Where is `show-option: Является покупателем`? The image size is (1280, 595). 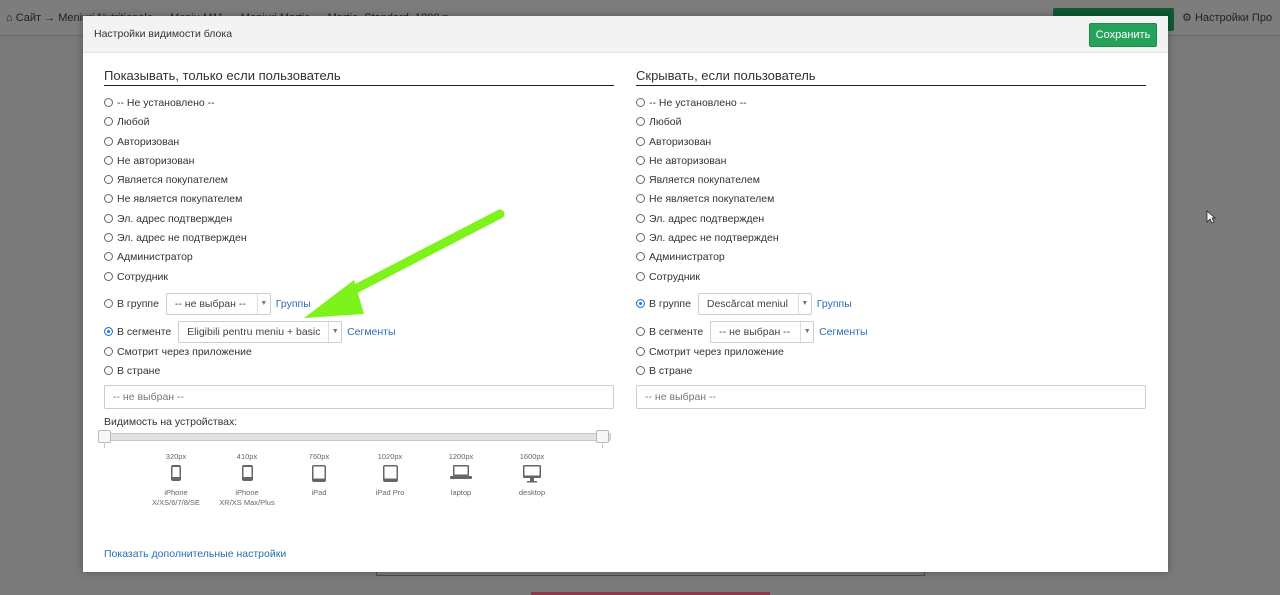
show-option: Является покупателем is located at coordinates (359, 182).